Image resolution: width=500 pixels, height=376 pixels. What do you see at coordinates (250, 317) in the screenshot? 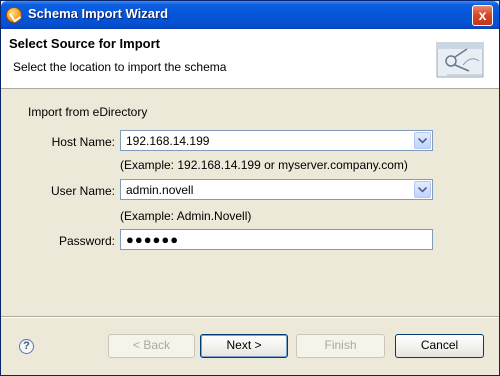
I see `footer-separator` at bounding box center [250, 317].